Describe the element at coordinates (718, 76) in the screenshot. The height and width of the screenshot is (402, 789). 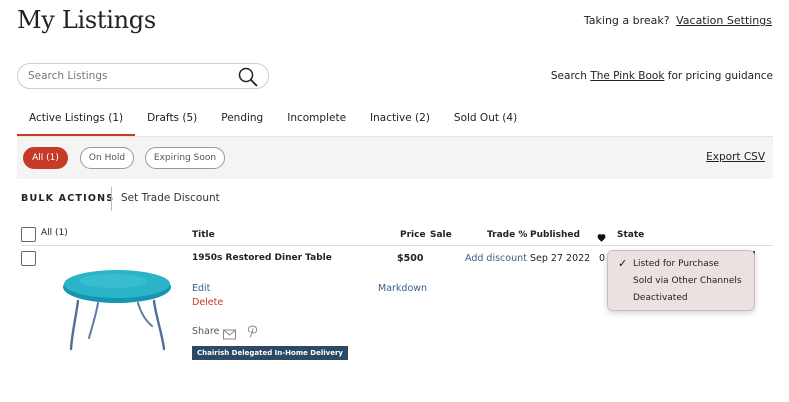
I see `pricing-suffix: for pricing guidance` at that location.